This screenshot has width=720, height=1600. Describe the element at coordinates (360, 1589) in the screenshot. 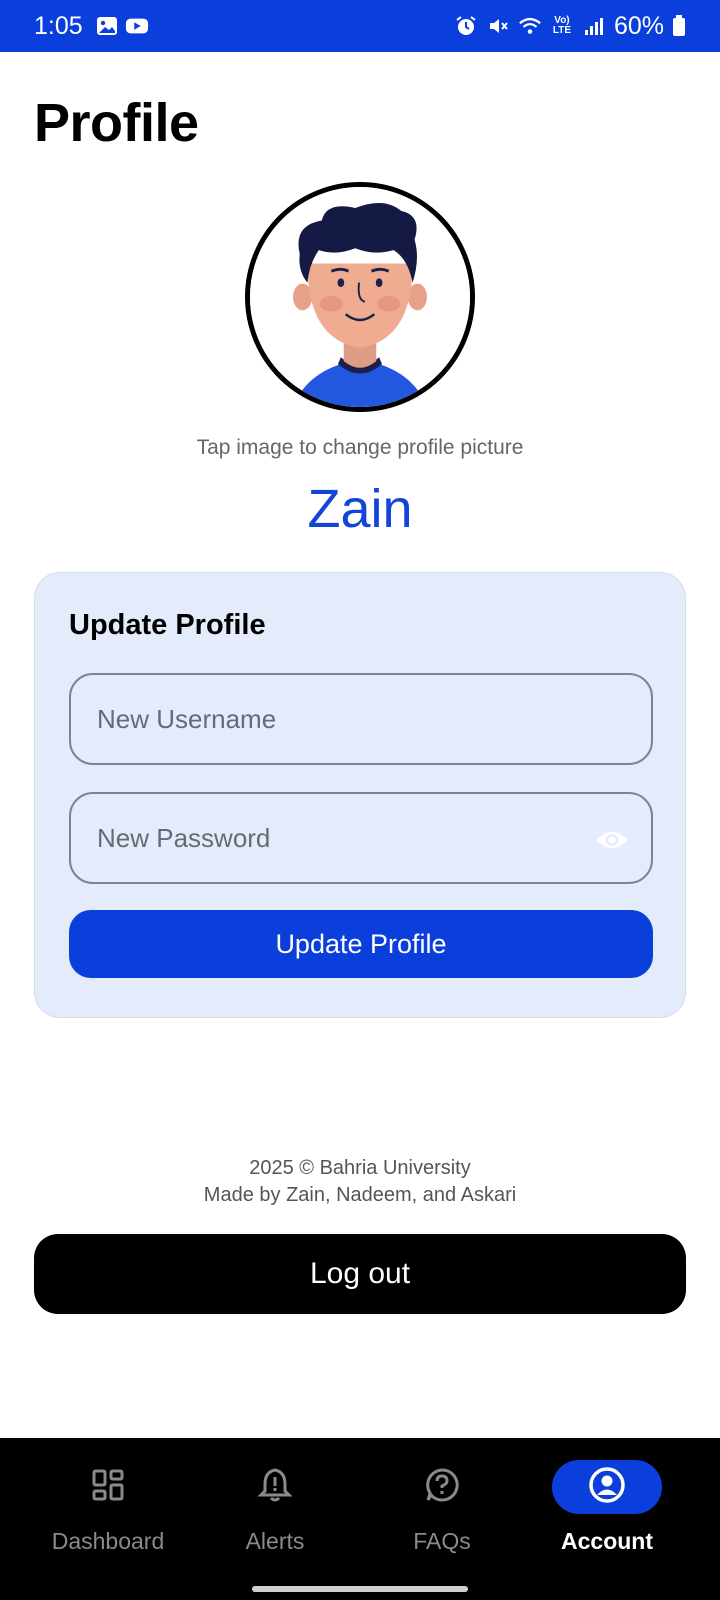

I see `home-indicator` at that location.